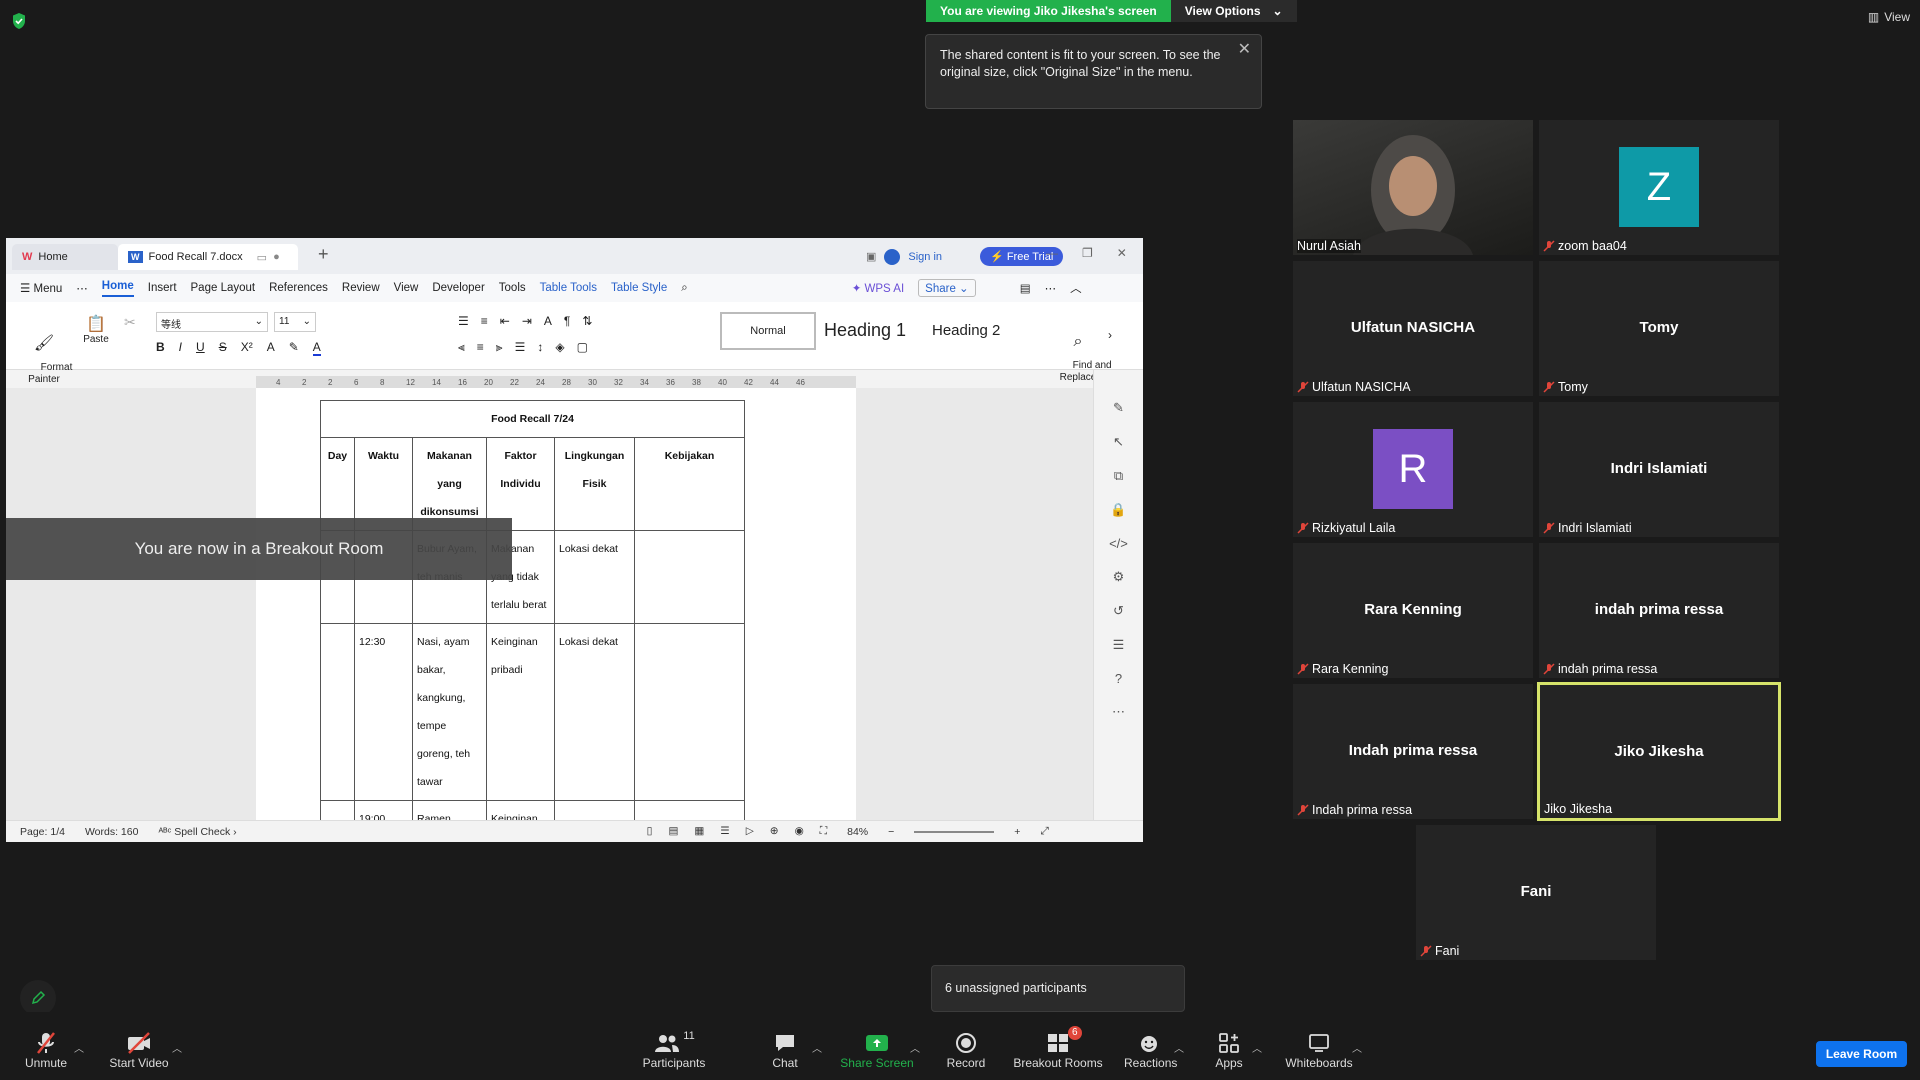  Describe the element at coordinates (823, 831) in the screenshot. I see `fit-icon: ⛶` at that location.